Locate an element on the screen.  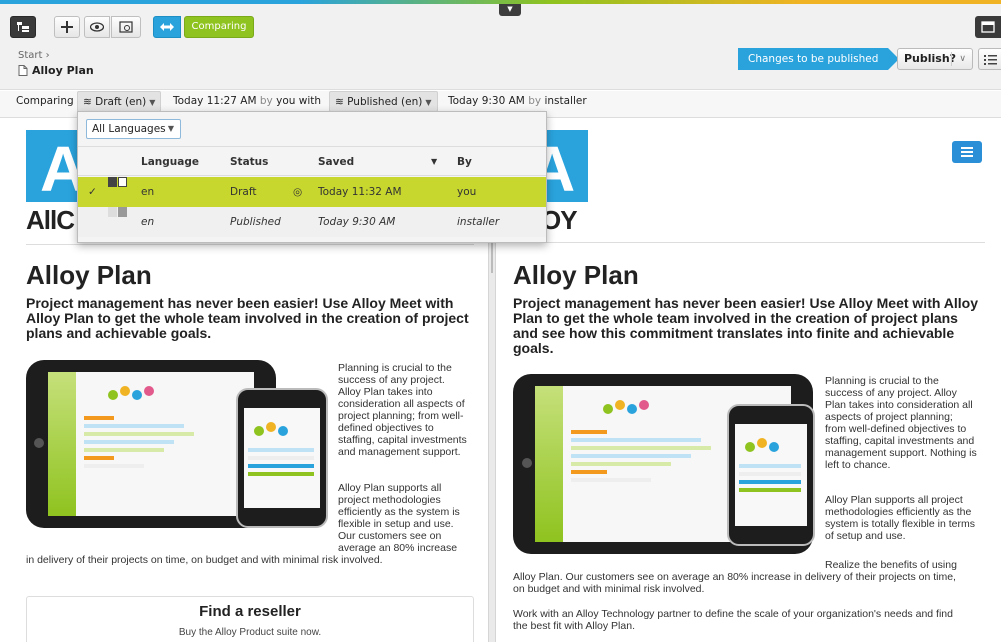
right-version-select: ≋ Published (en) ▼ is located at coordinates (383, 101).